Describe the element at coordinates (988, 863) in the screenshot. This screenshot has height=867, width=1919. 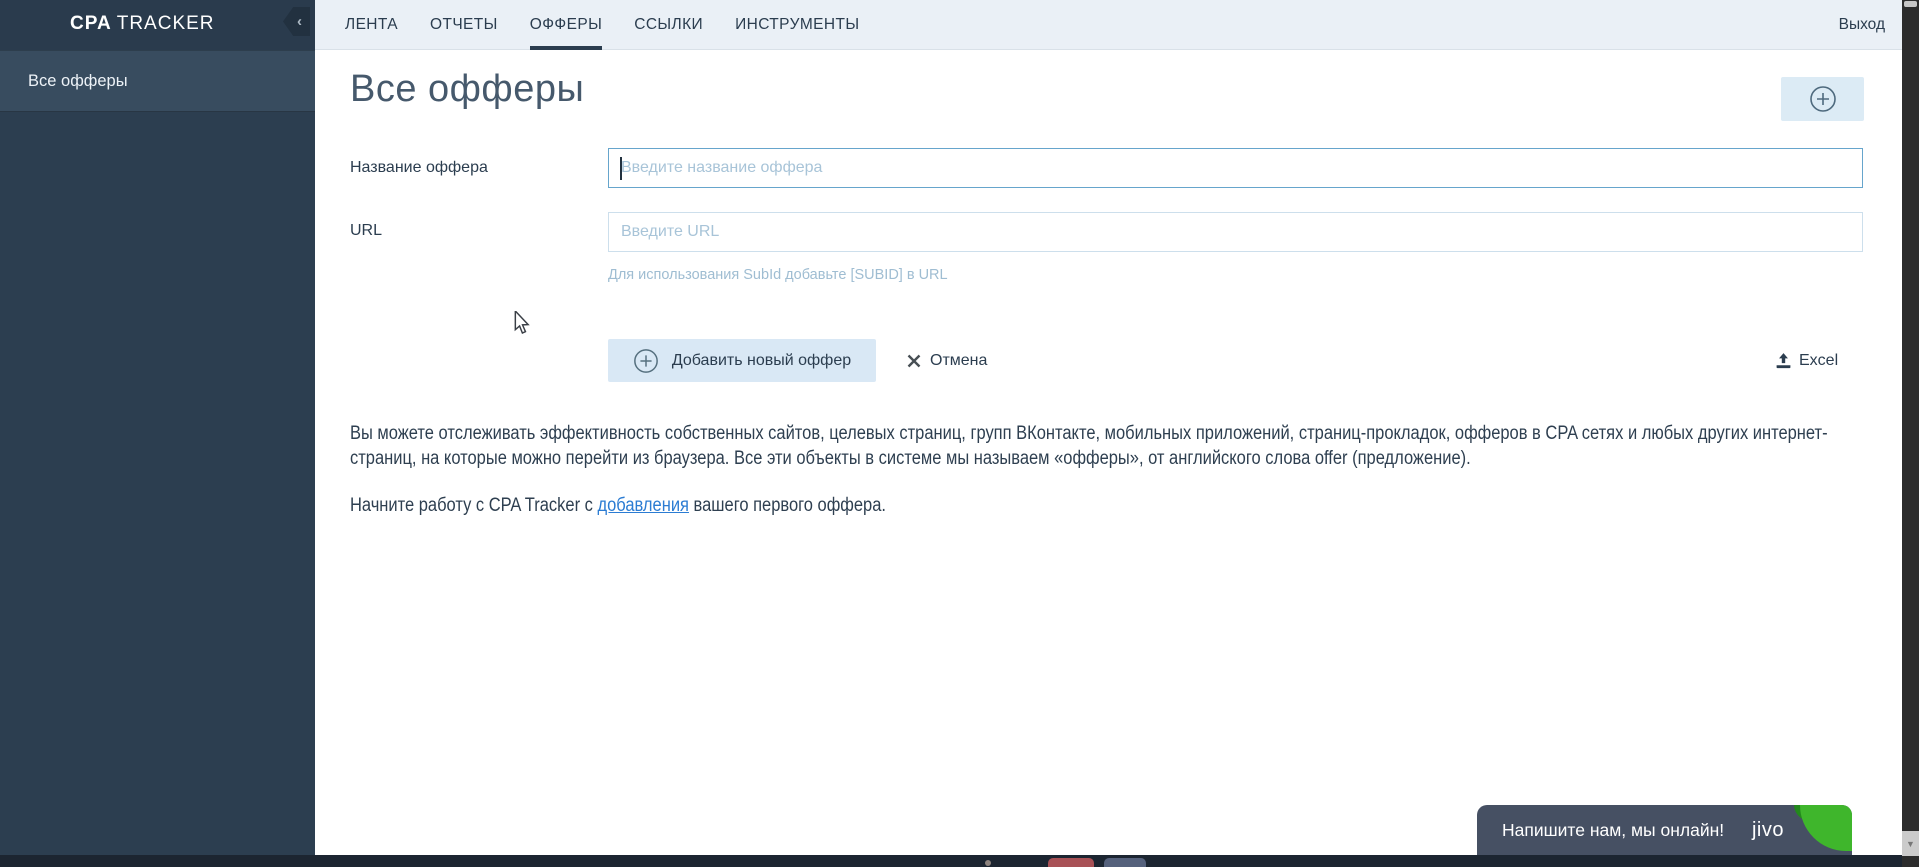
I see `bottom-strip-dot` at that location.